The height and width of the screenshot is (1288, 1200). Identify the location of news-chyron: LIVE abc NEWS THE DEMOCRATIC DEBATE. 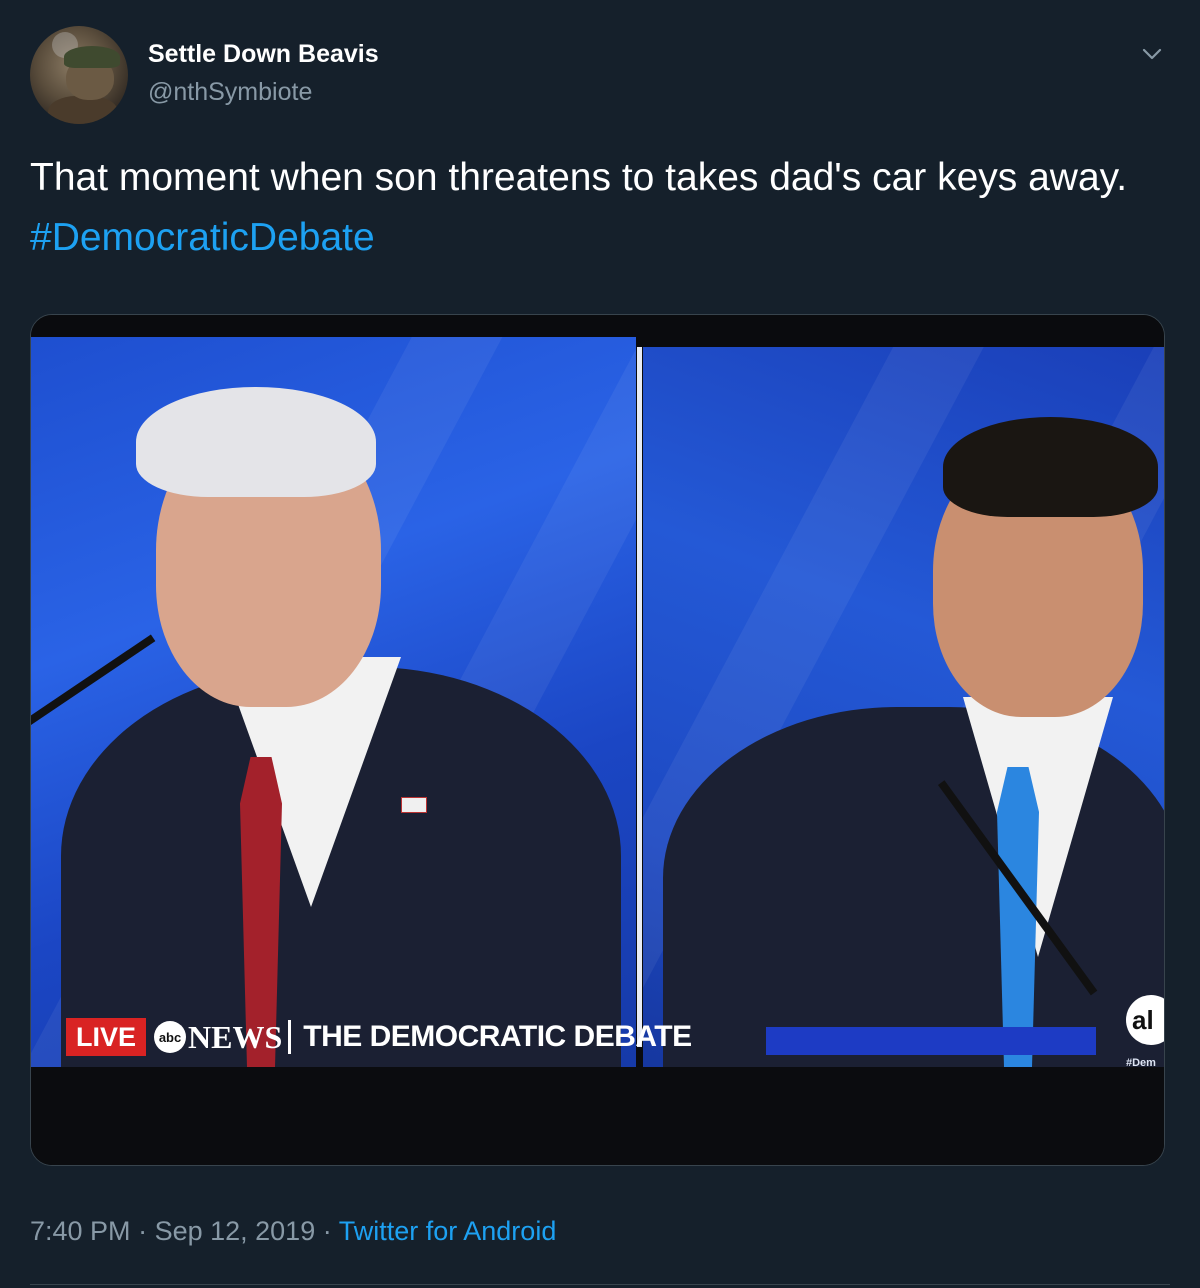
(379, 1037).